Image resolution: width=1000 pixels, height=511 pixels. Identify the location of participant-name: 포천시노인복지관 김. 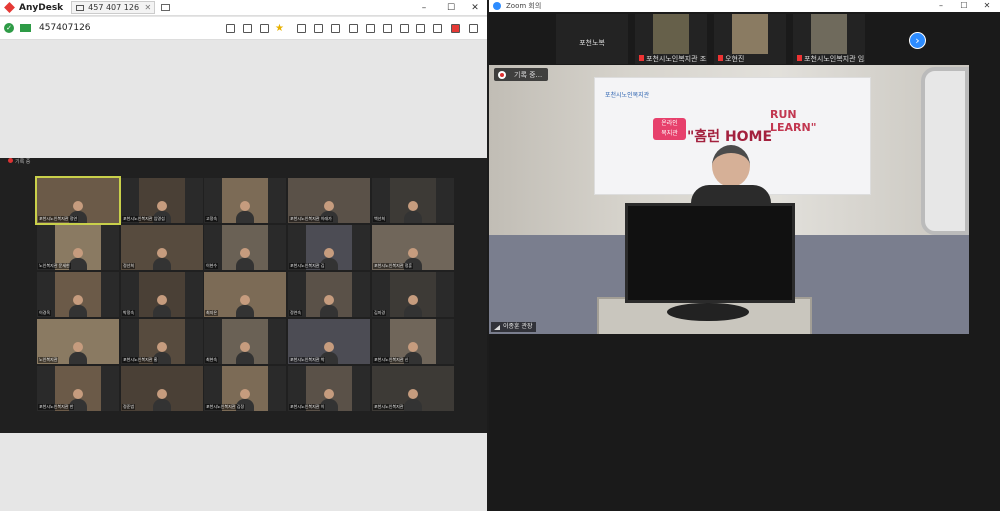
(307, 266).